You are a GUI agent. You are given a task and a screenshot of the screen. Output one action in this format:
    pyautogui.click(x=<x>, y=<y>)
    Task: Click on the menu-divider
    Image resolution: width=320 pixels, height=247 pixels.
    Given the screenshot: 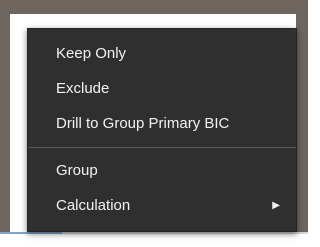 What is the action you would take?
    pyautogui.click(x=162, y=147)
    